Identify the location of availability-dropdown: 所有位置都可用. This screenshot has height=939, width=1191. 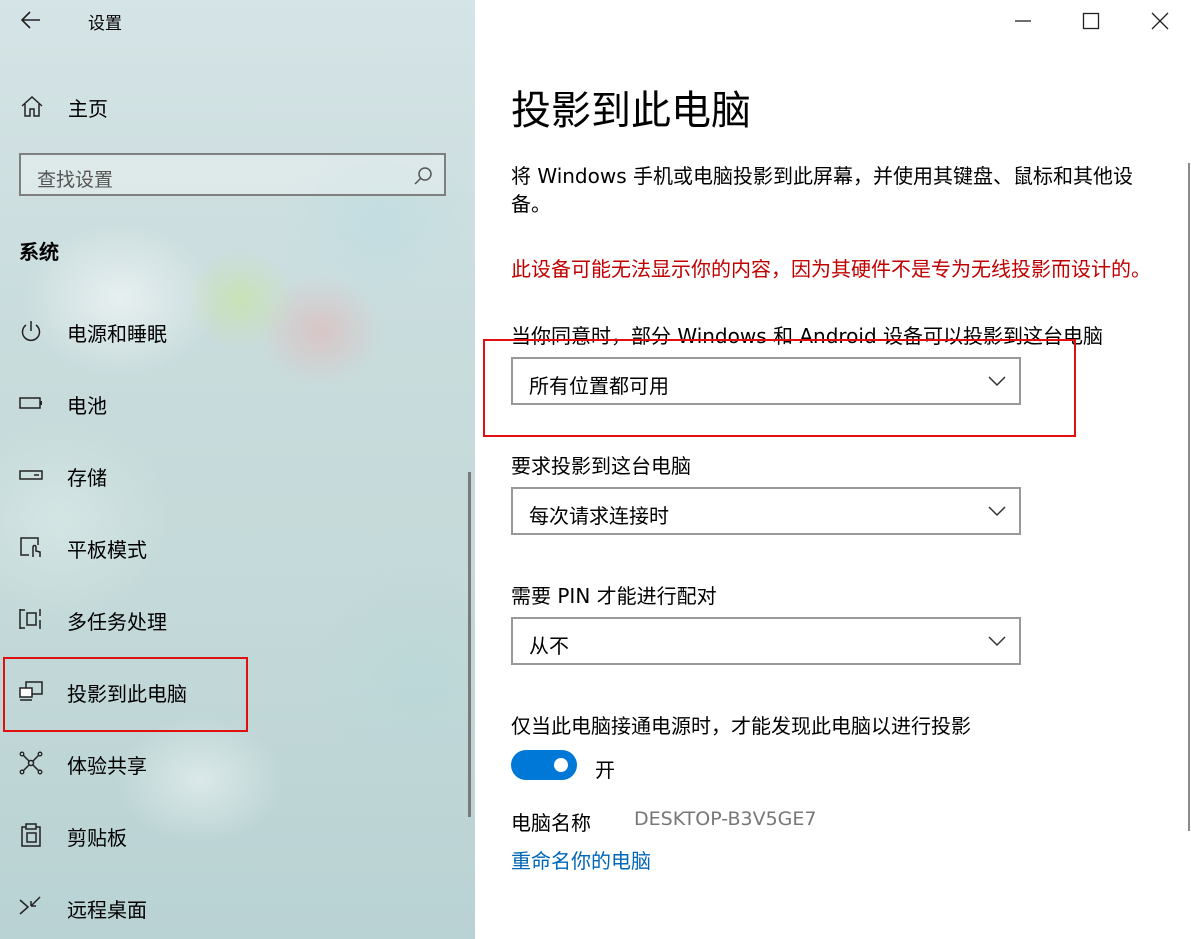
(766, 381).